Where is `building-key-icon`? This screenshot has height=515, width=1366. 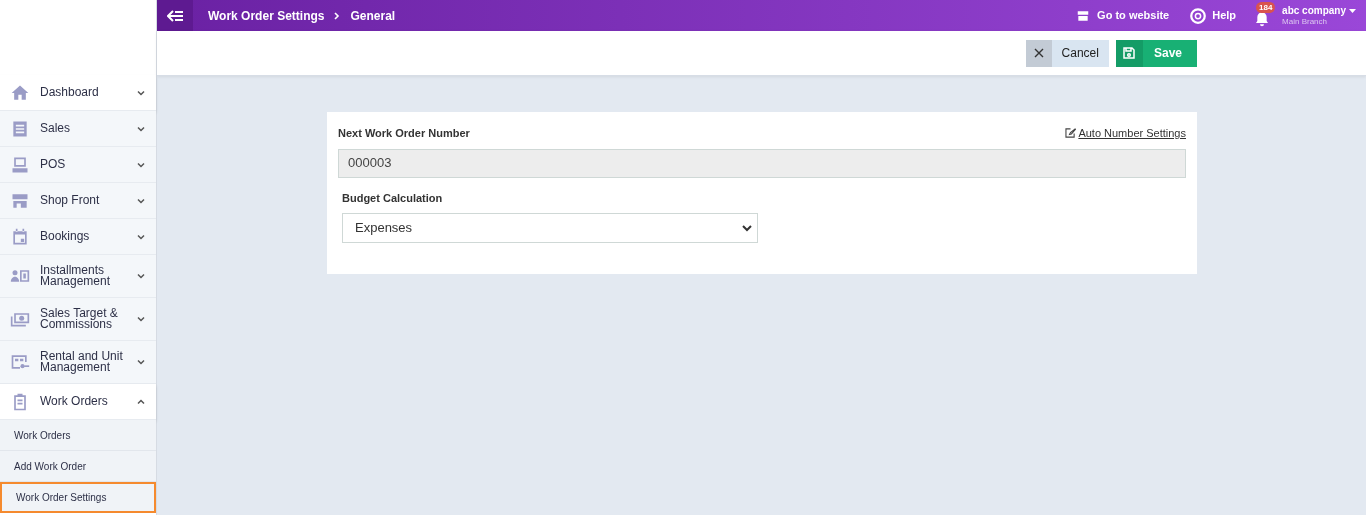 building-key-icon is located at coordinates (20, 362).